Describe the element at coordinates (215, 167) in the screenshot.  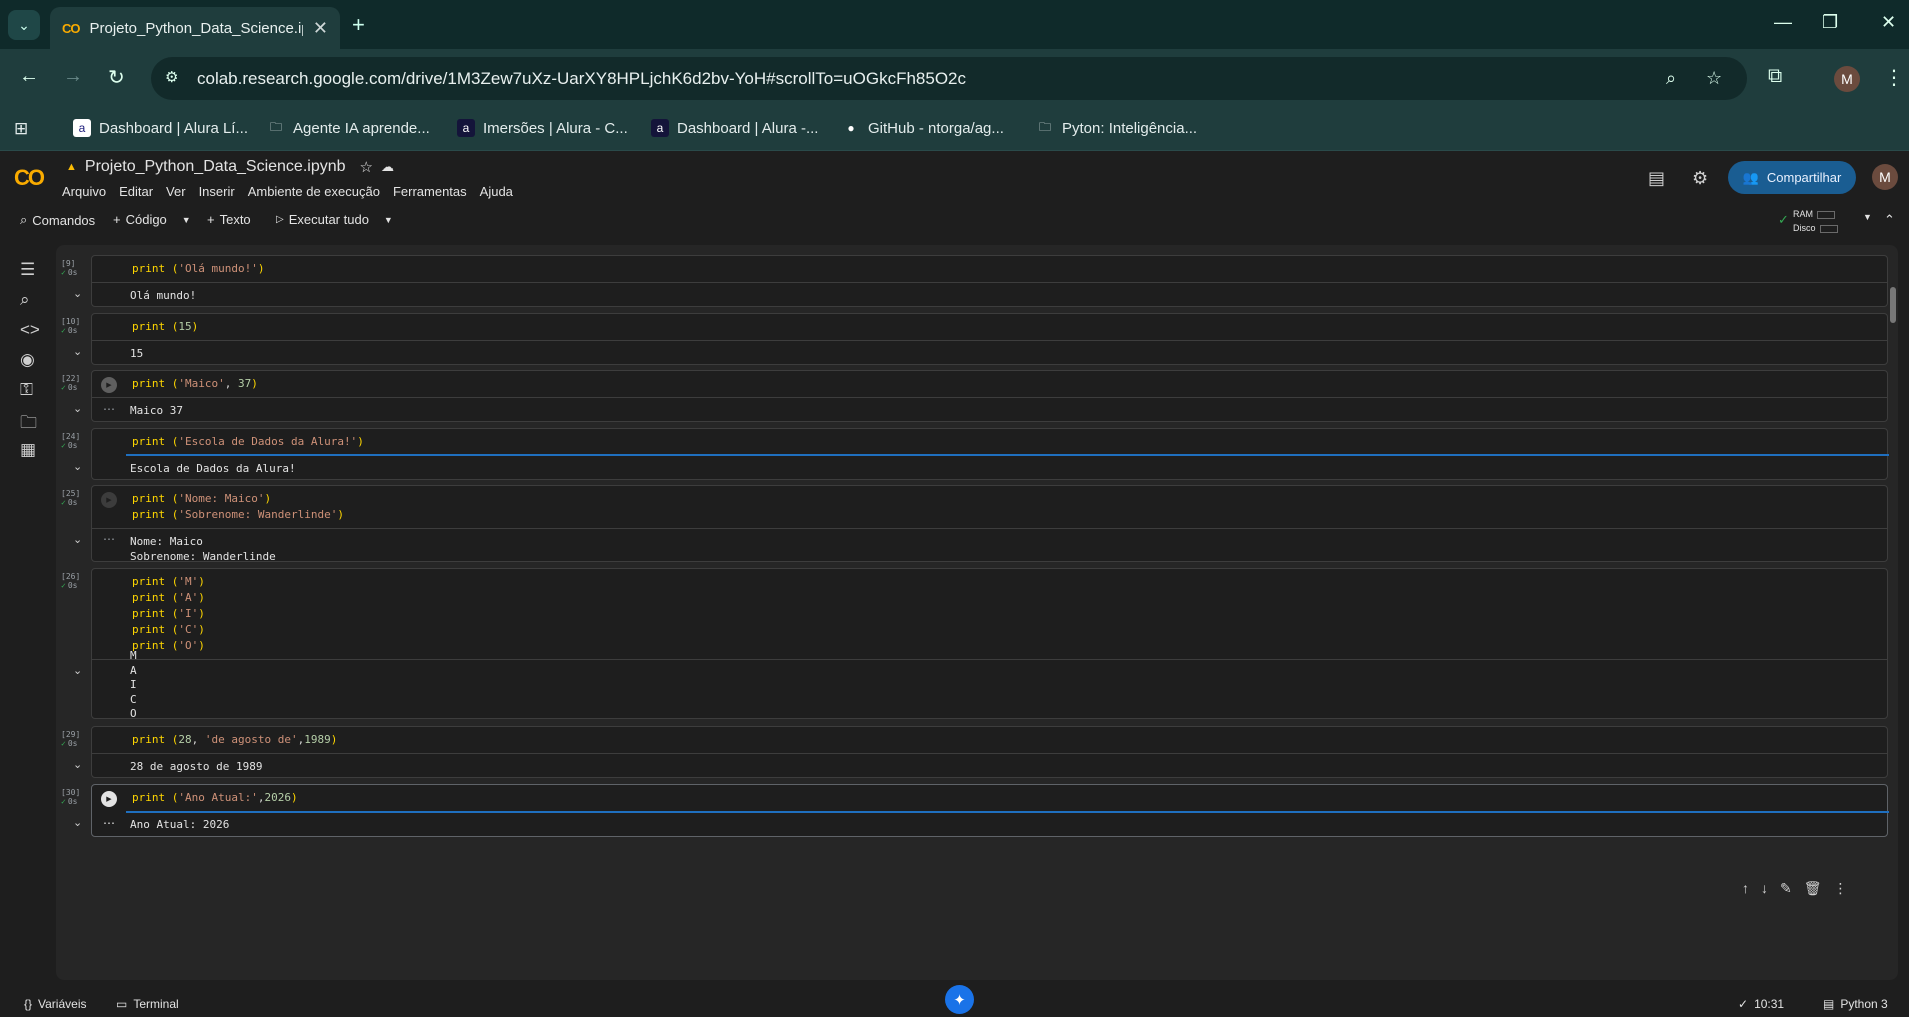
I see `notebook-title: Projeto_Python_Data_Science.ipynb` at that location.